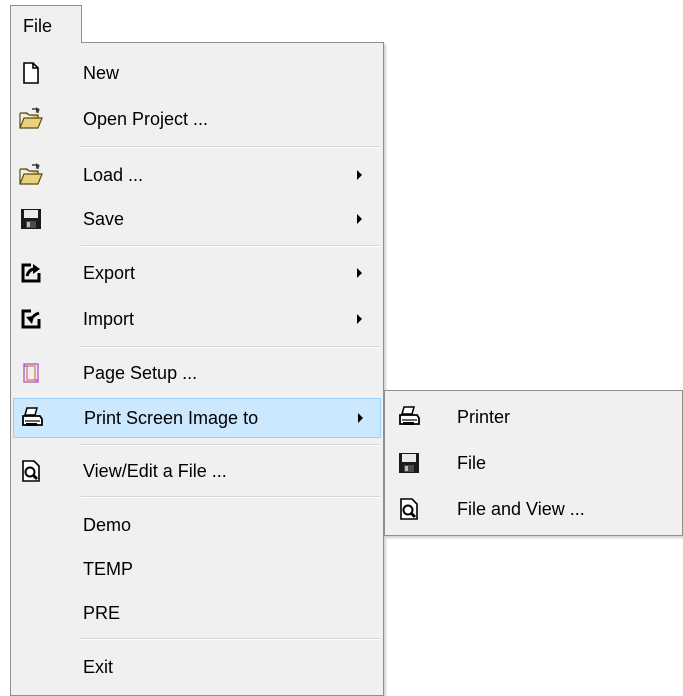 The image size is (683, 696). Describe the element at coordinates (533, 417) in the screenshot. I see `submenu-item-printer: Printer` at that location.